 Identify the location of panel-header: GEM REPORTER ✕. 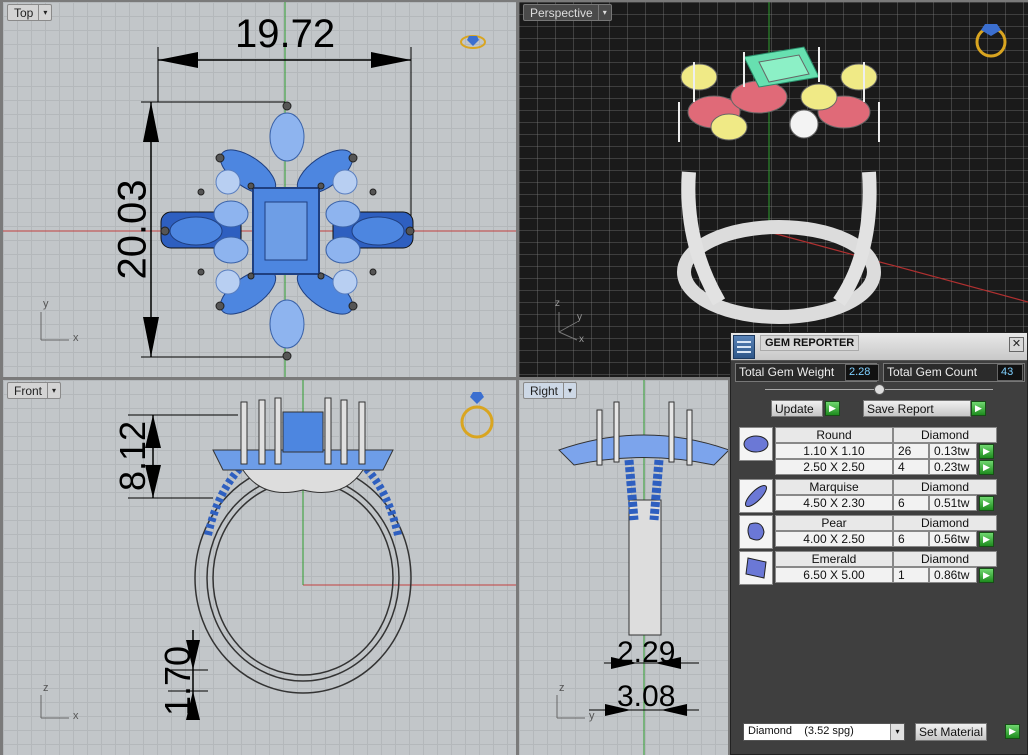
(879, 347).